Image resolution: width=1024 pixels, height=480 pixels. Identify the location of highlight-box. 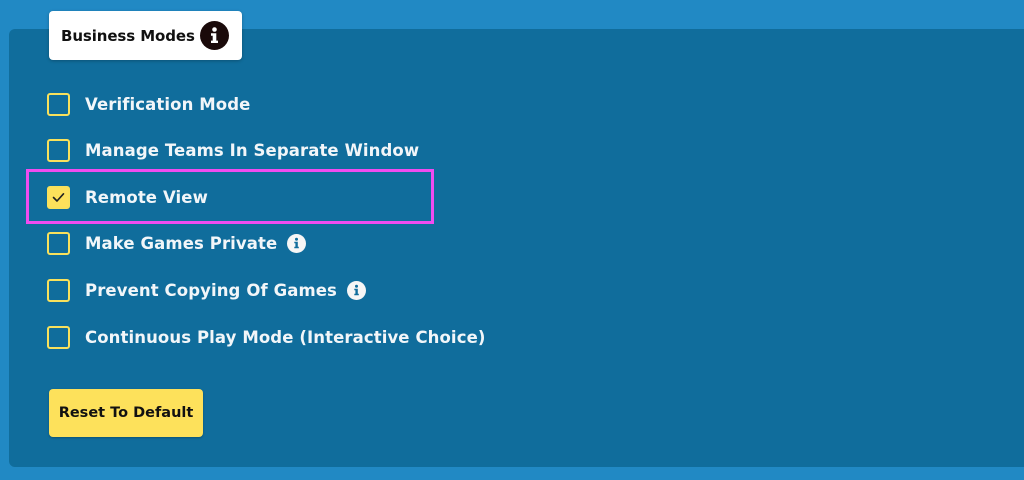
(230, 196).